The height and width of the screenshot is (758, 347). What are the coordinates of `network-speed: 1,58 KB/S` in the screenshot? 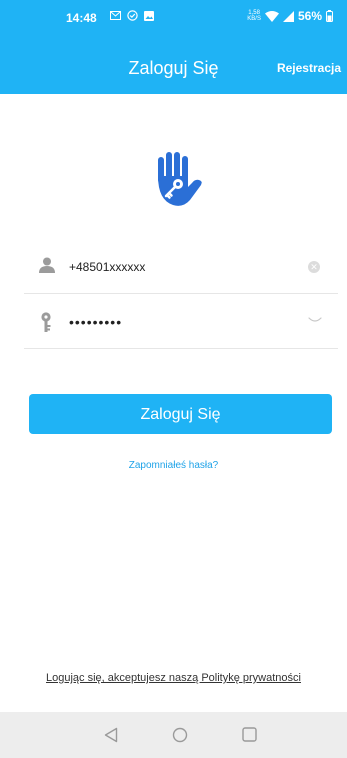 It's located at (254, 16).